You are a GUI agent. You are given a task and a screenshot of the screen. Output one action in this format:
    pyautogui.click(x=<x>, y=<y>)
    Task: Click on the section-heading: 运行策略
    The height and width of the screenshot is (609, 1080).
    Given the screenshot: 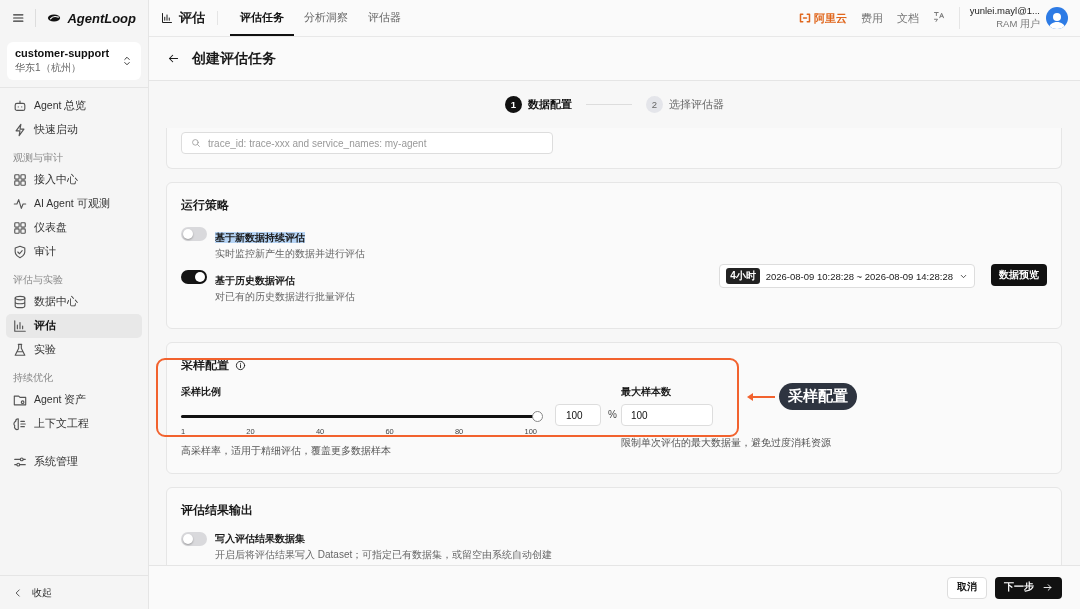 What is the action you would take?
    pyautogui.click(x=205, y=205)
    